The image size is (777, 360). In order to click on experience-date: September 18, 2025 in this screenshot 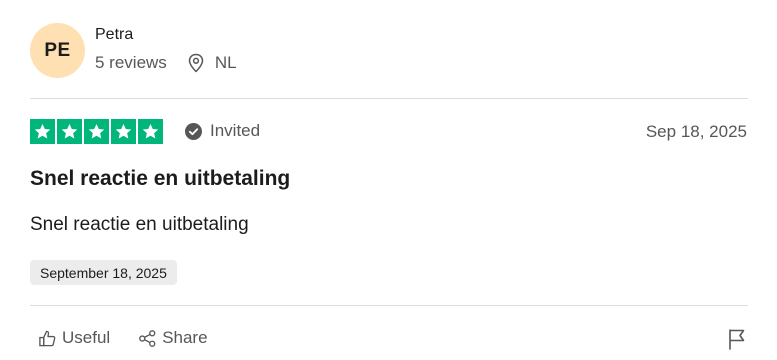, I will do `click(103, 272)`.